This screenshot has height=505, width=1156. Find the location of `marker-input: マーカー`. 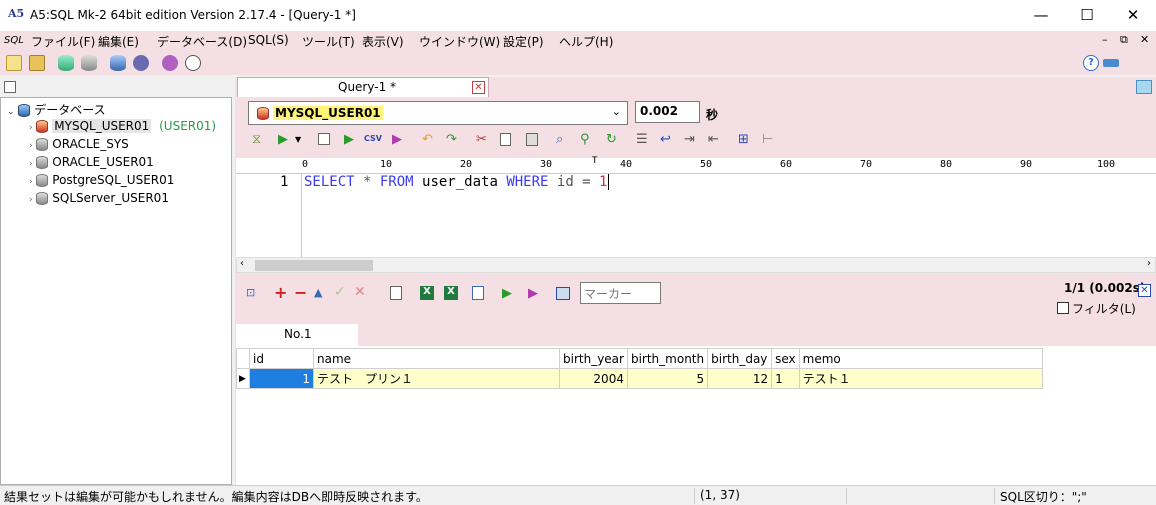

marker-input: マーカー is located at coordinates (620, 293).